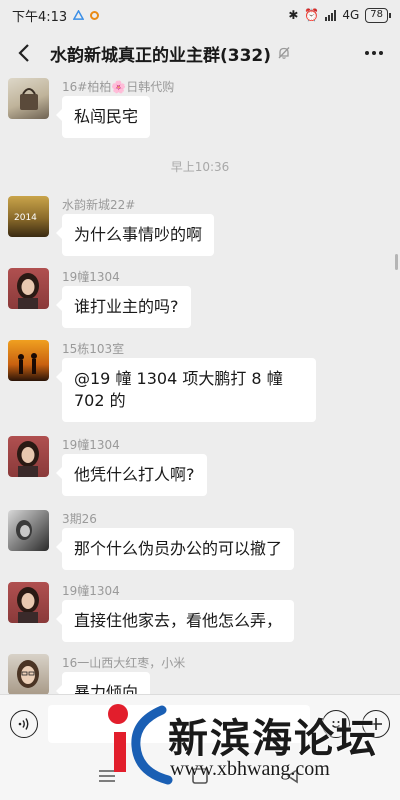  I want to click on sender-name: 16#柏柏🌸日韩代购, so click(118, 87).